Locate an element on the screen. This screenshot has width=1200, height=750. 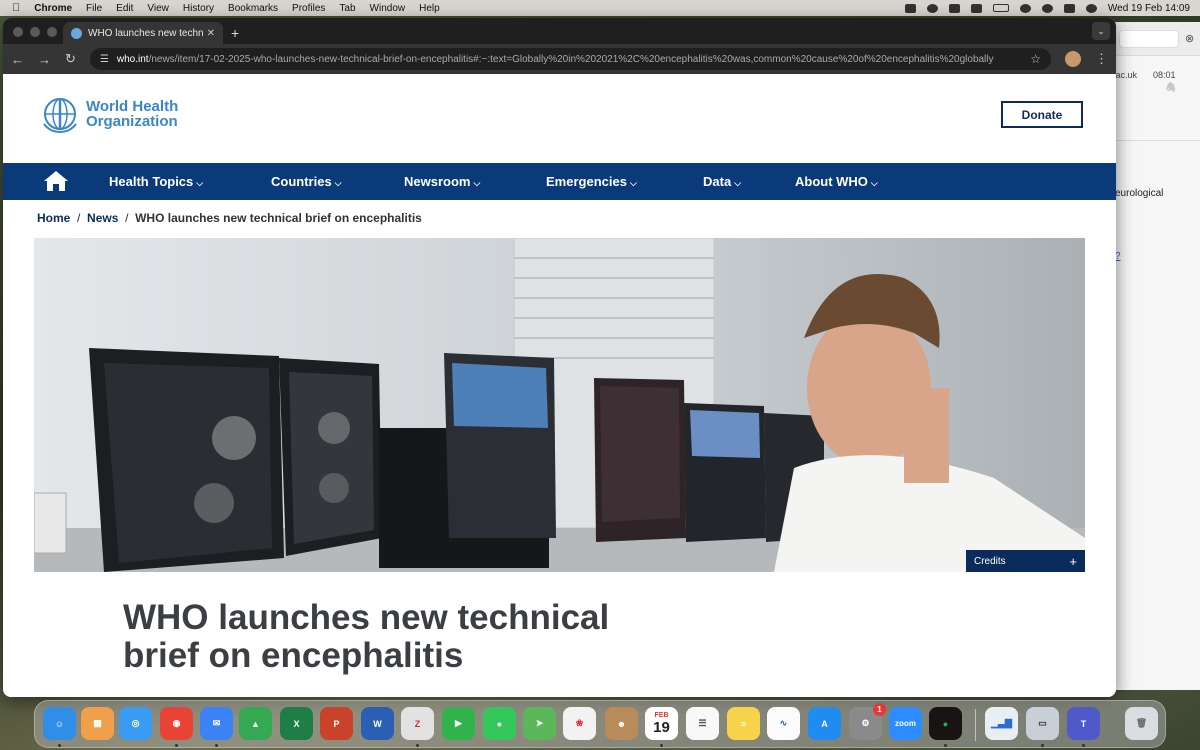
calendar-day: 19 is located at coordinates (661, 727).